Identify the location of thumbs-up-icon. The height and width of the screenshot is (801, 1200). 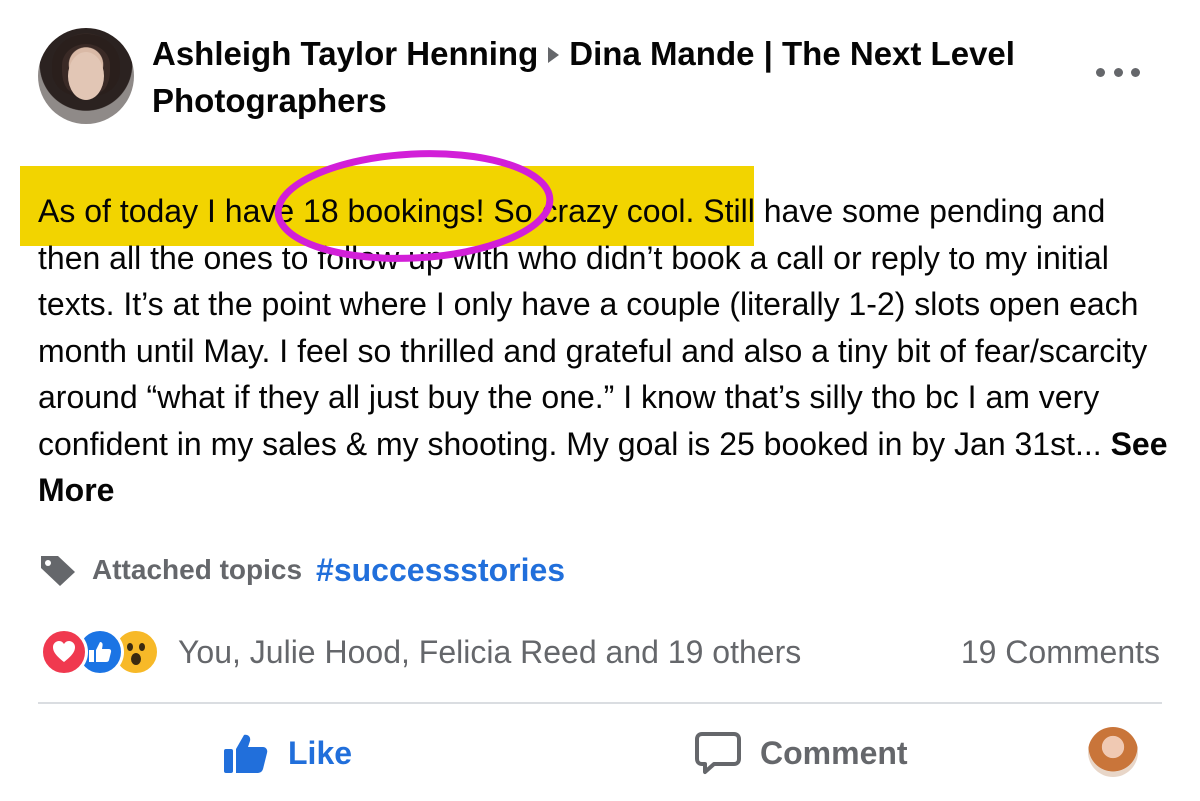
(246, 753).